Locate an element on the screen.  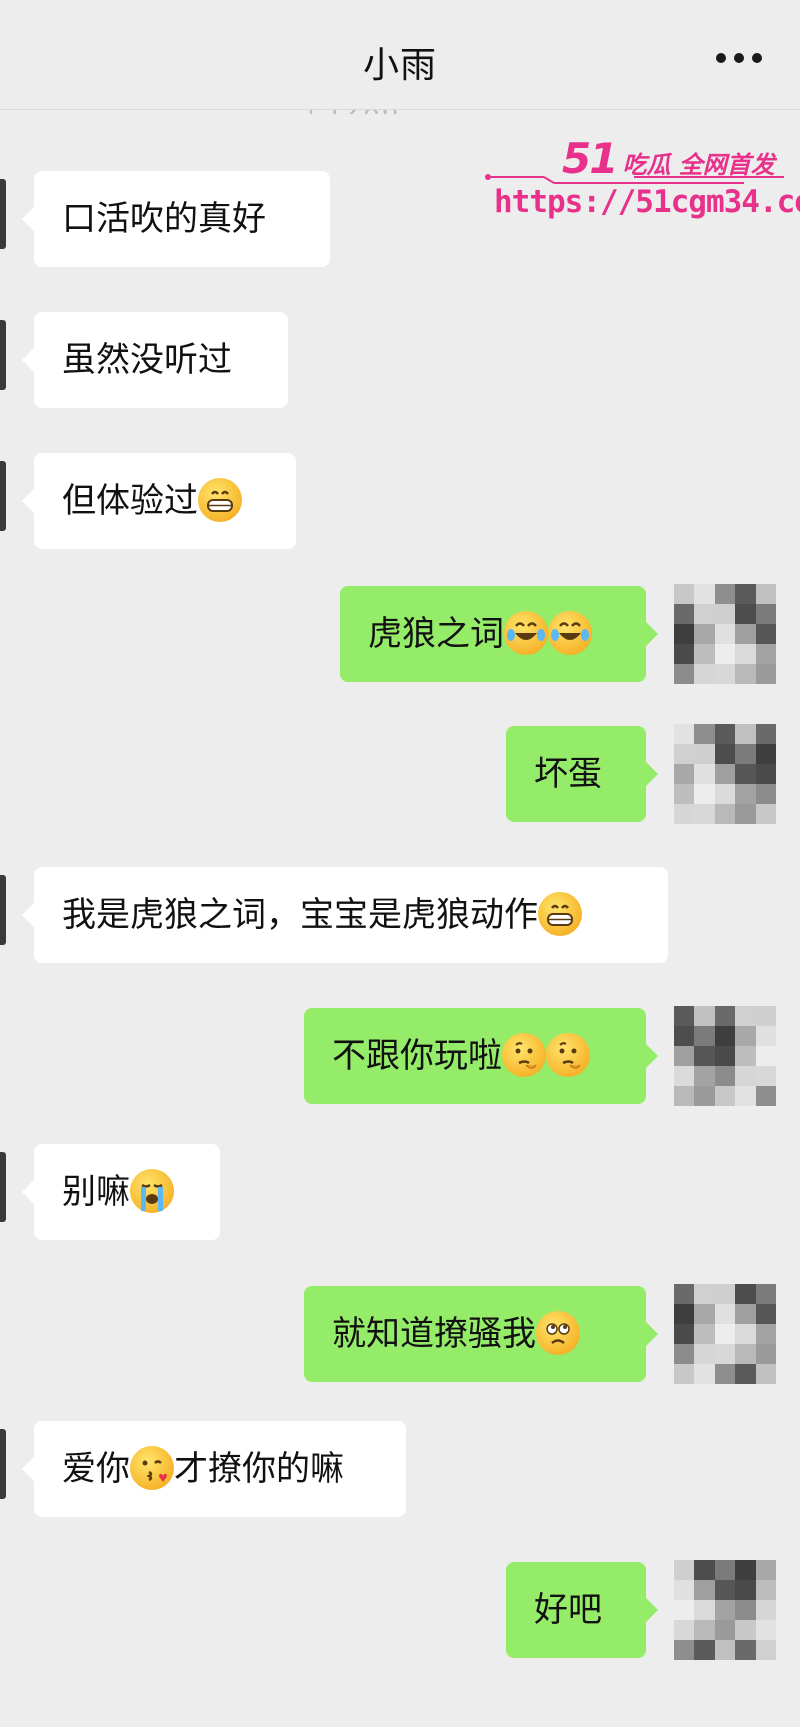
watermark-url: https://51cgm34.com is located at coordinates (647, 202).